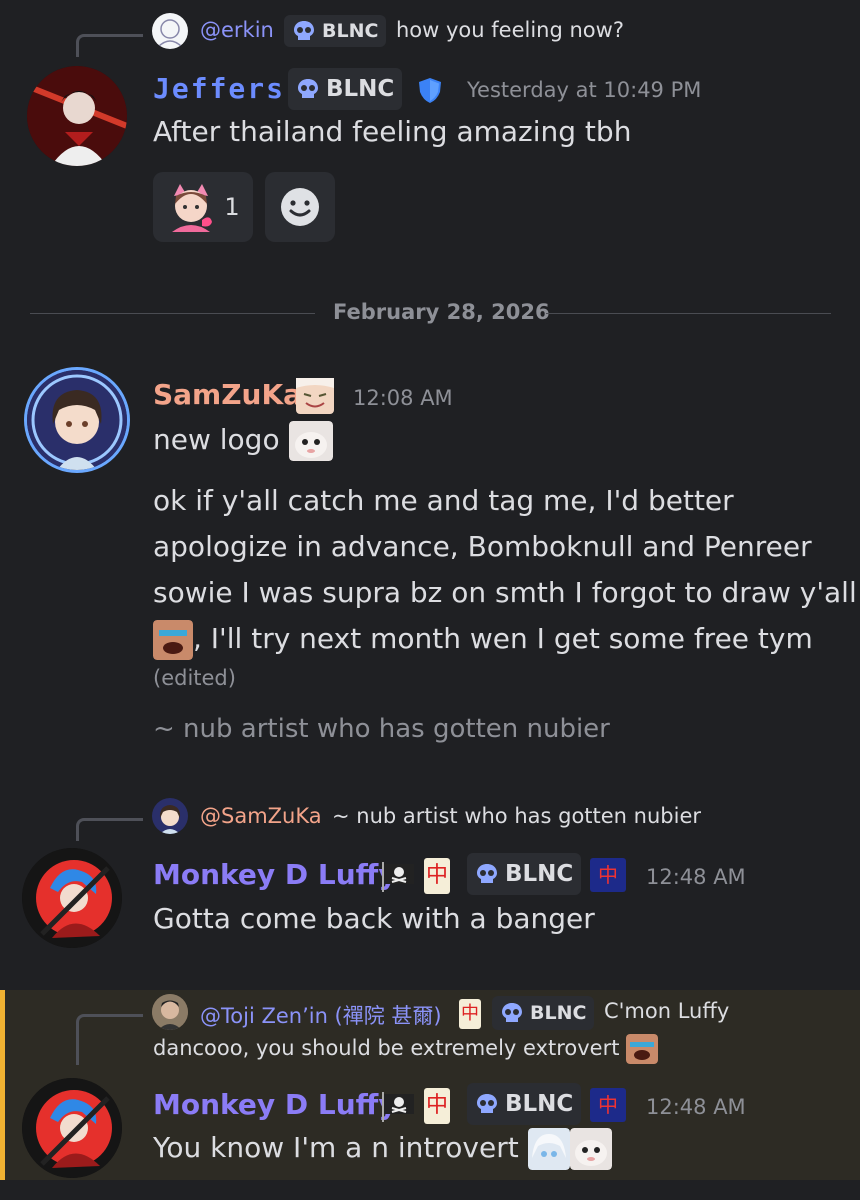  Describe the element at coordinates (516, 816) in the screenshot. I see `reply-text: ~ nub artist who has gotten nubier` at that location.